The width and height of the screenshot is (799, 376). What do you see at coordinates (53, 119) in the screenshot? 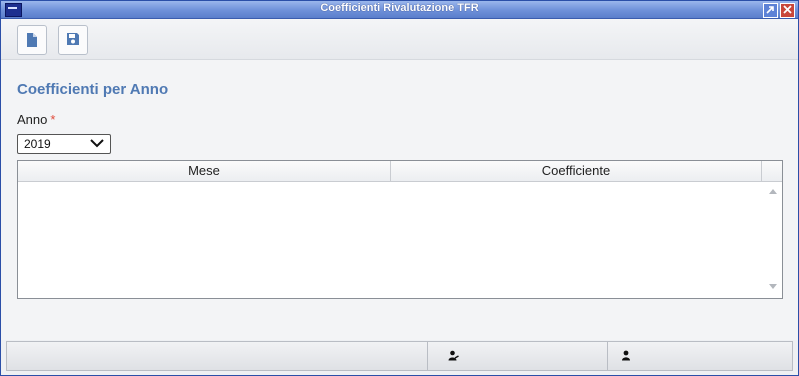
I see `required-marker: *` at bounding box center [53, 119].